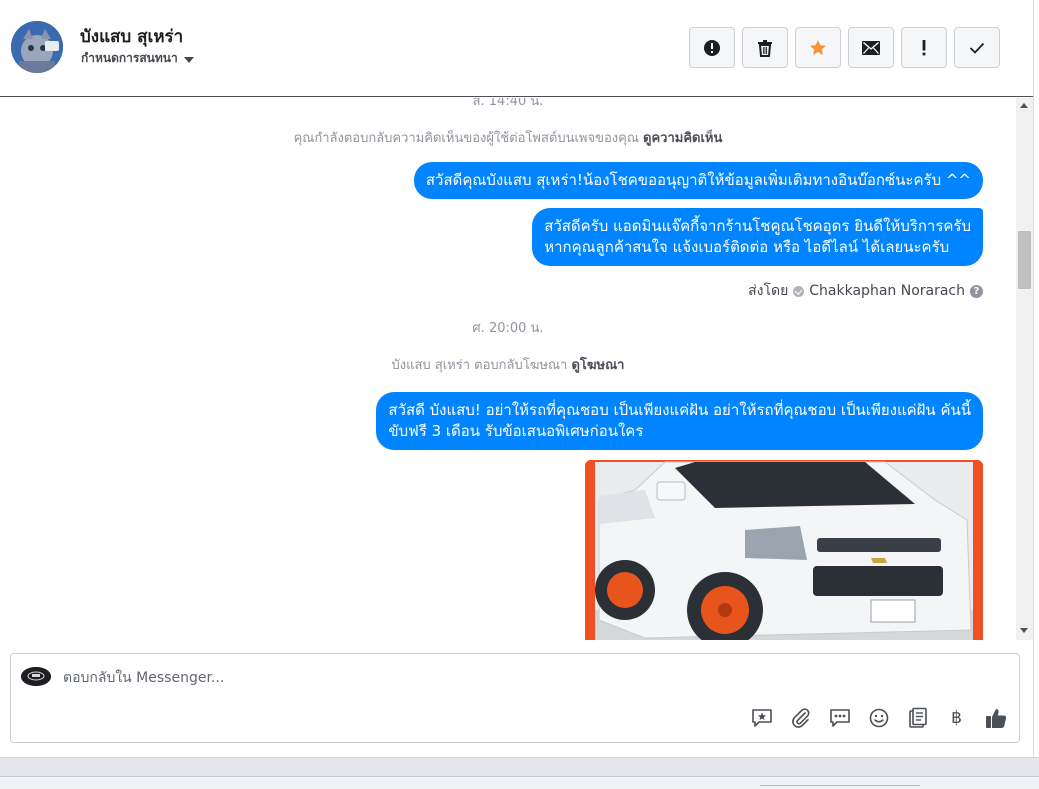 This screenshot has height=789, width=1039. I want to click on sender-name: Chakkaphan Norarach, so click(887, 291).